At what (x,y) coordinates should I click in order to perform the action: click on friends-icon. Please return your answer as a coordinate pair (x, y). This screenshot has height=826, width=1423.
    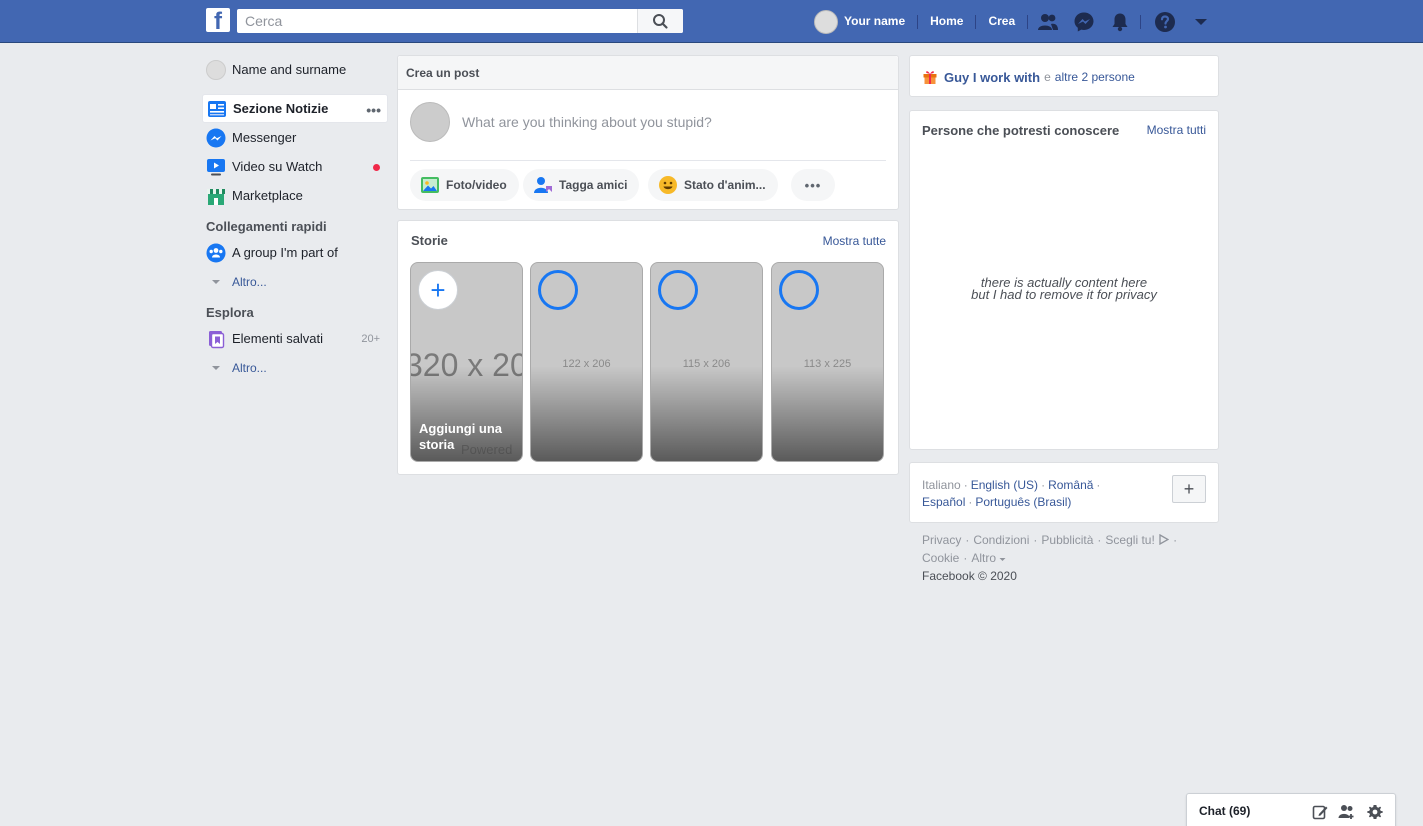
    Looking at the image, I should click on (1048, 21).